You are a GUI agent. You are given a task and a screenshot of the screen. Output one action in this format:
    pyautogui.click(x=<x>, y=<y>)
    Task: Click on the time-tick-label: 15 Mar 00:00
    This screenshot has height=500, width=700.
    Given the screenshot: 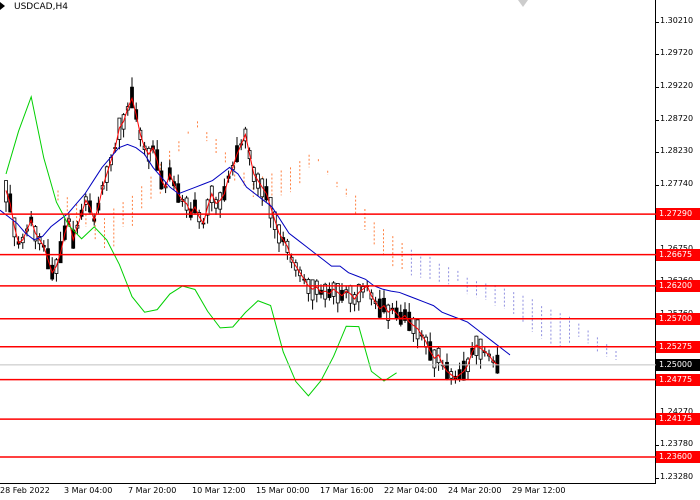 What is the action you would take?
    pyautogui.click(x=283, y=490)
    